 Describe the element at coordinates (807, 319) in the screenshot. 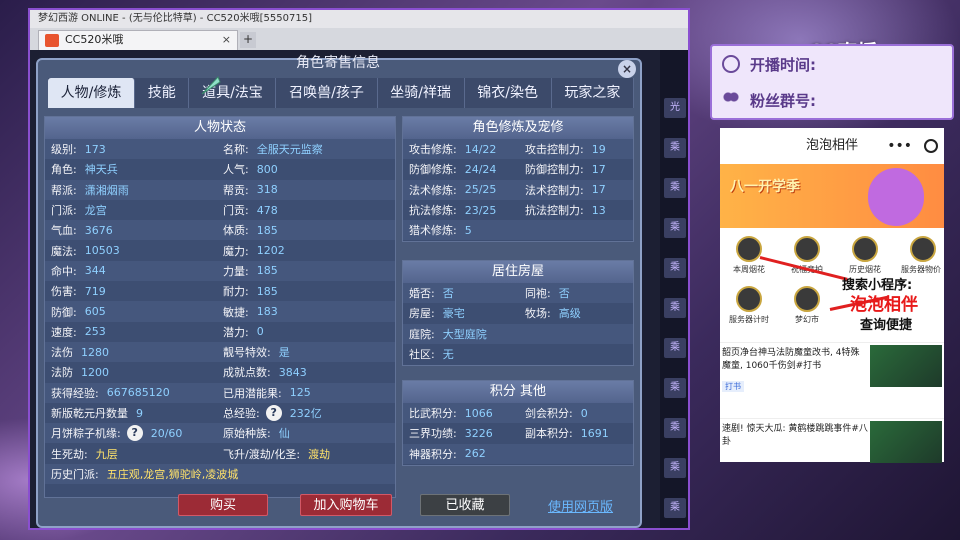

I see `grid-label: 梦幻市` at that location.